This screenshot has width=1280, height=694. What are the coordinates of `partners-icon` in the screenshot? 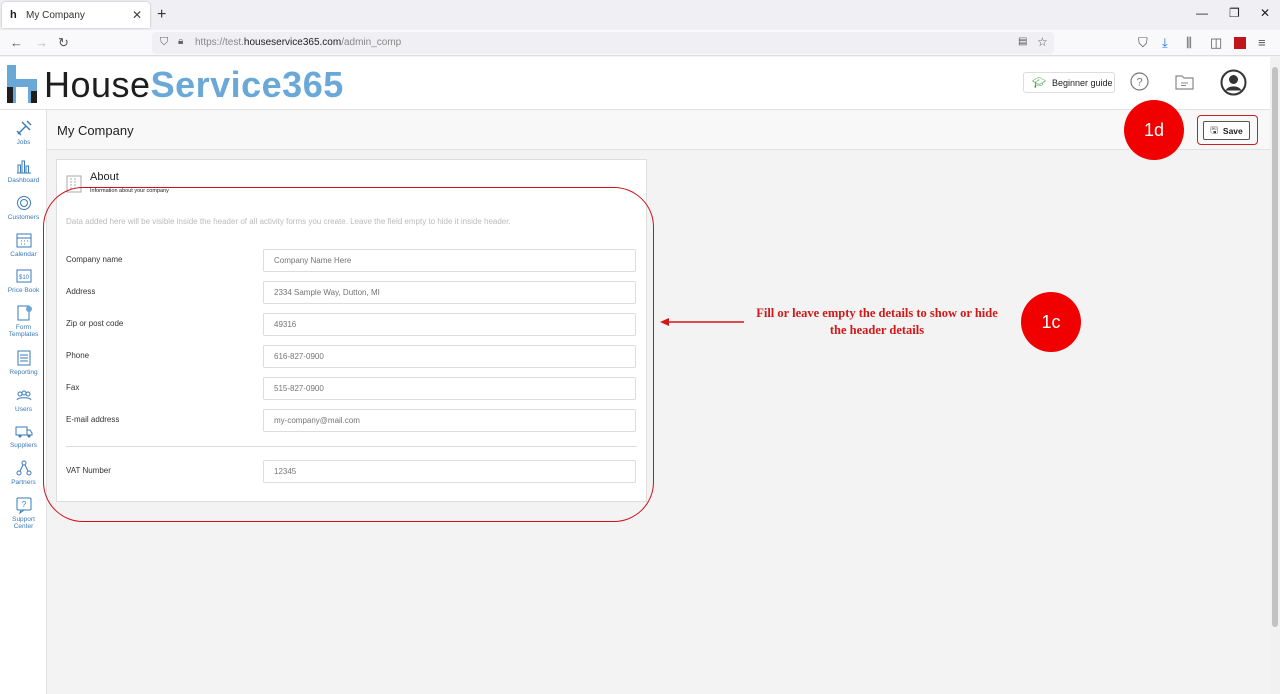 It's located at (23, 468).